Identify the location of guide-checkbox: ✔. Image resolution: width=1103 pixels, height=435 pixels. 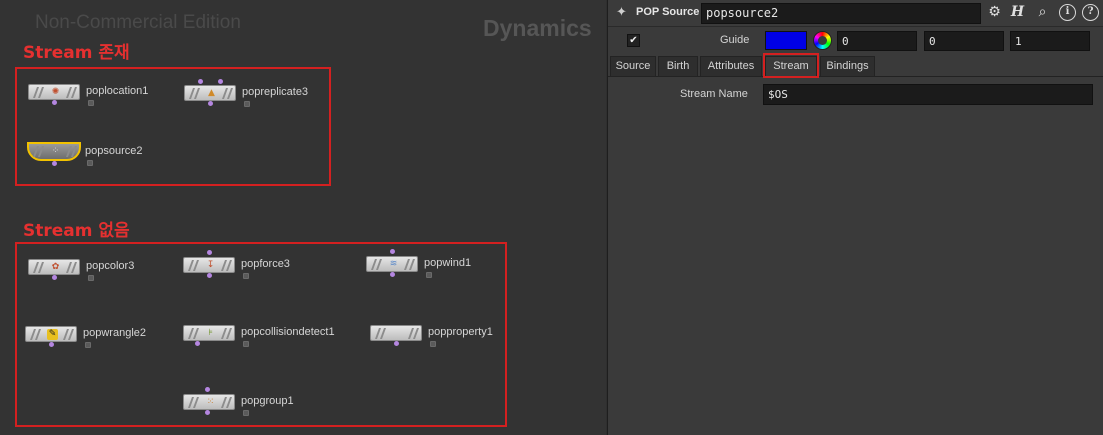
(633, 40).